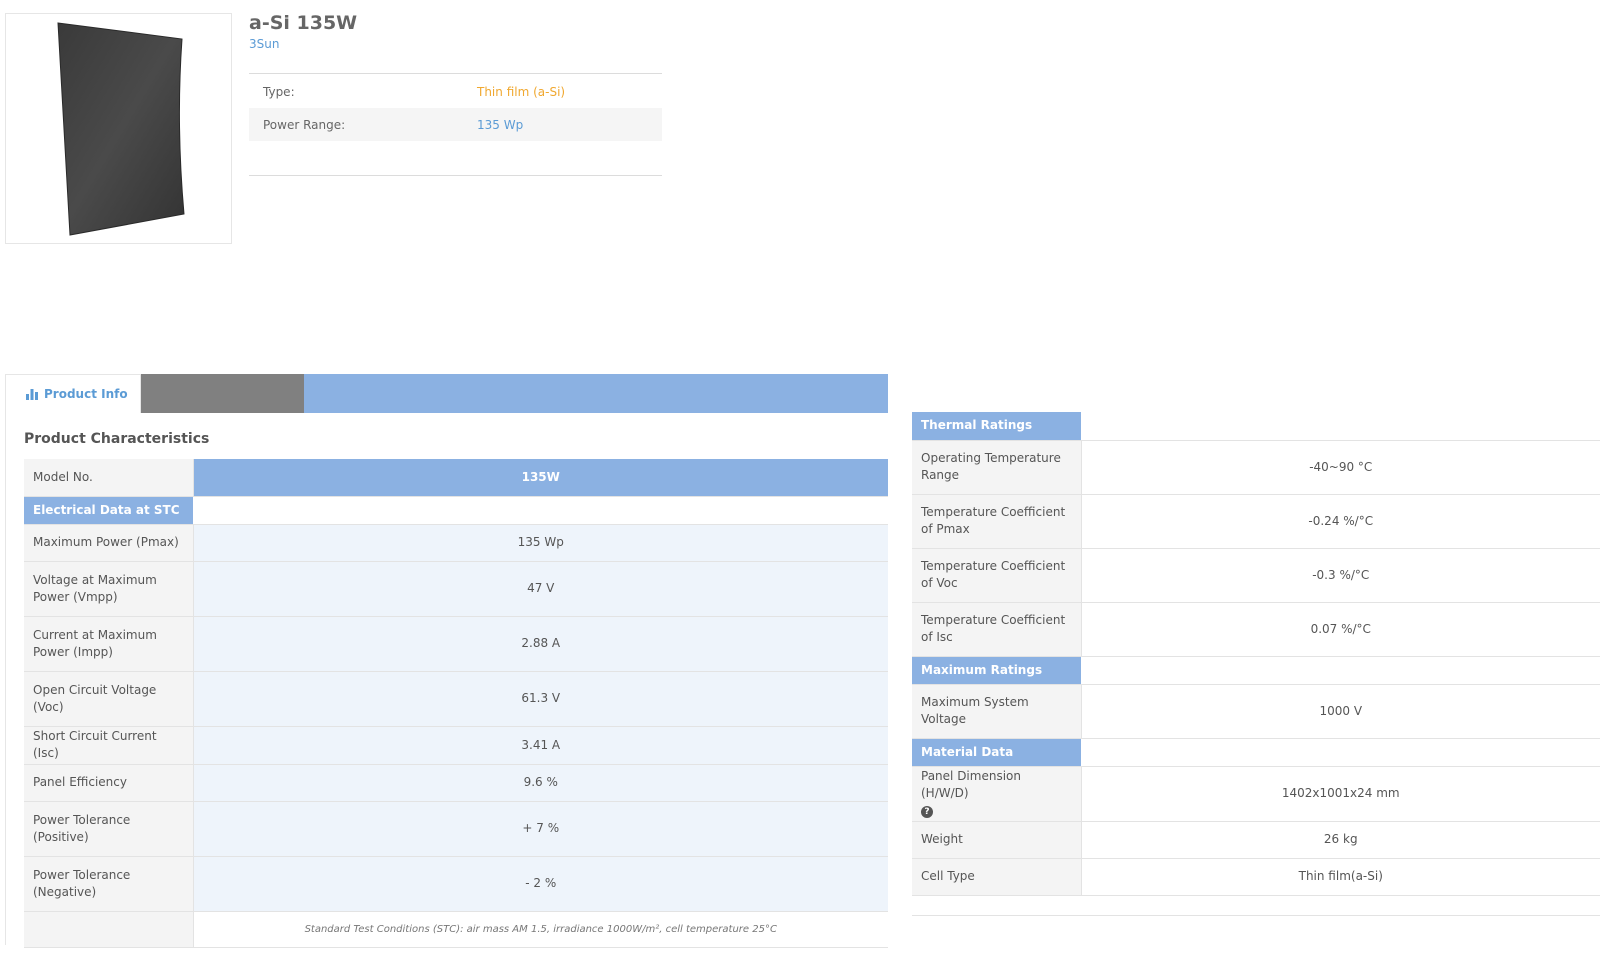 This screenshot has width=1600, height=959. What do you see at coordinates (109, 745) in the screenshot?
I see `row-label: Short Circuit Current (Isc)` at bounding box center [109, 745].